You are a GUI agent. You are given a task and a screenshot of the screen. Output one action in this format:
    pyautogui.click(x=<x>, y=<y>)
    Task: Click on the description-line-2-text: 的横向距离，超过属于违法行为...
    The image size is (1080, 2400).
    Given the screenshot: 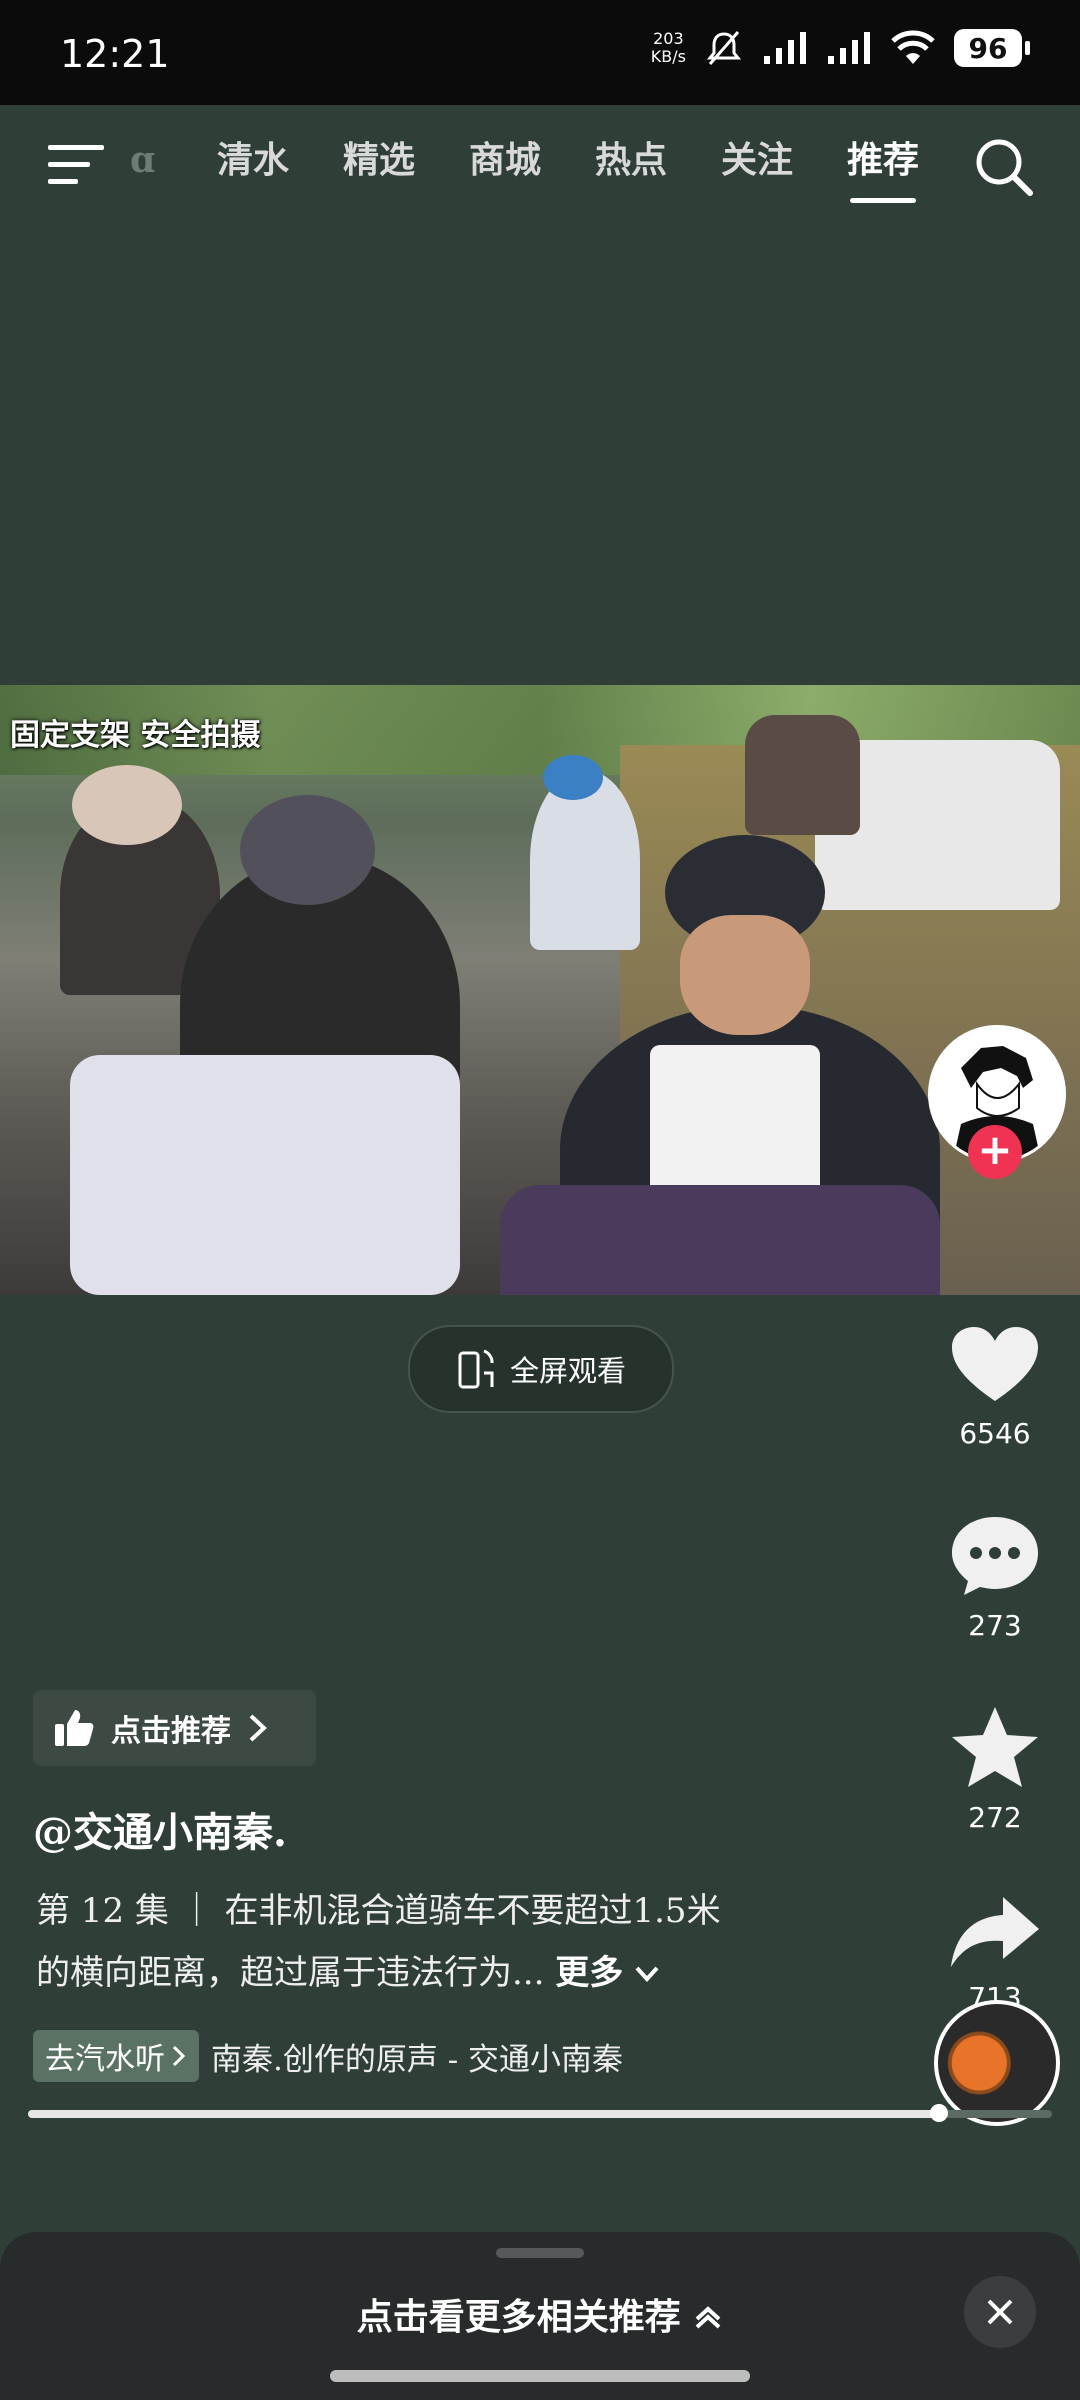 What is the action you would take?
    pyautogui.click(x=290, y=1973)
    